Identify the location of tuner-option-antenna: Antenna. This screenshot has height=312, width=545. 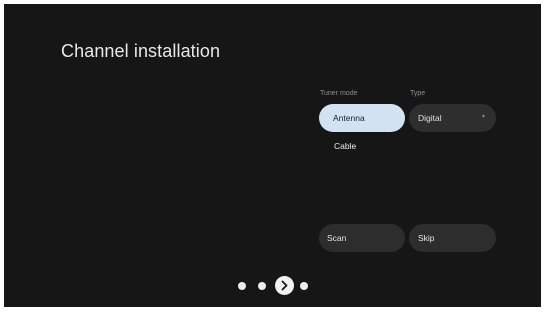
(362, 118).